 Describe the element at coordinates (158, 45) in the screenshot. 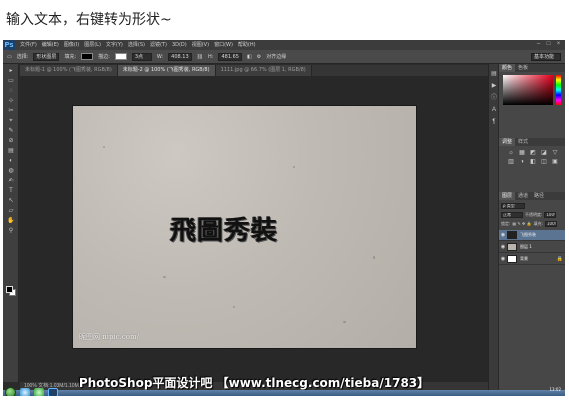

I see `menu-filter: 滤镜(T)` at that location.